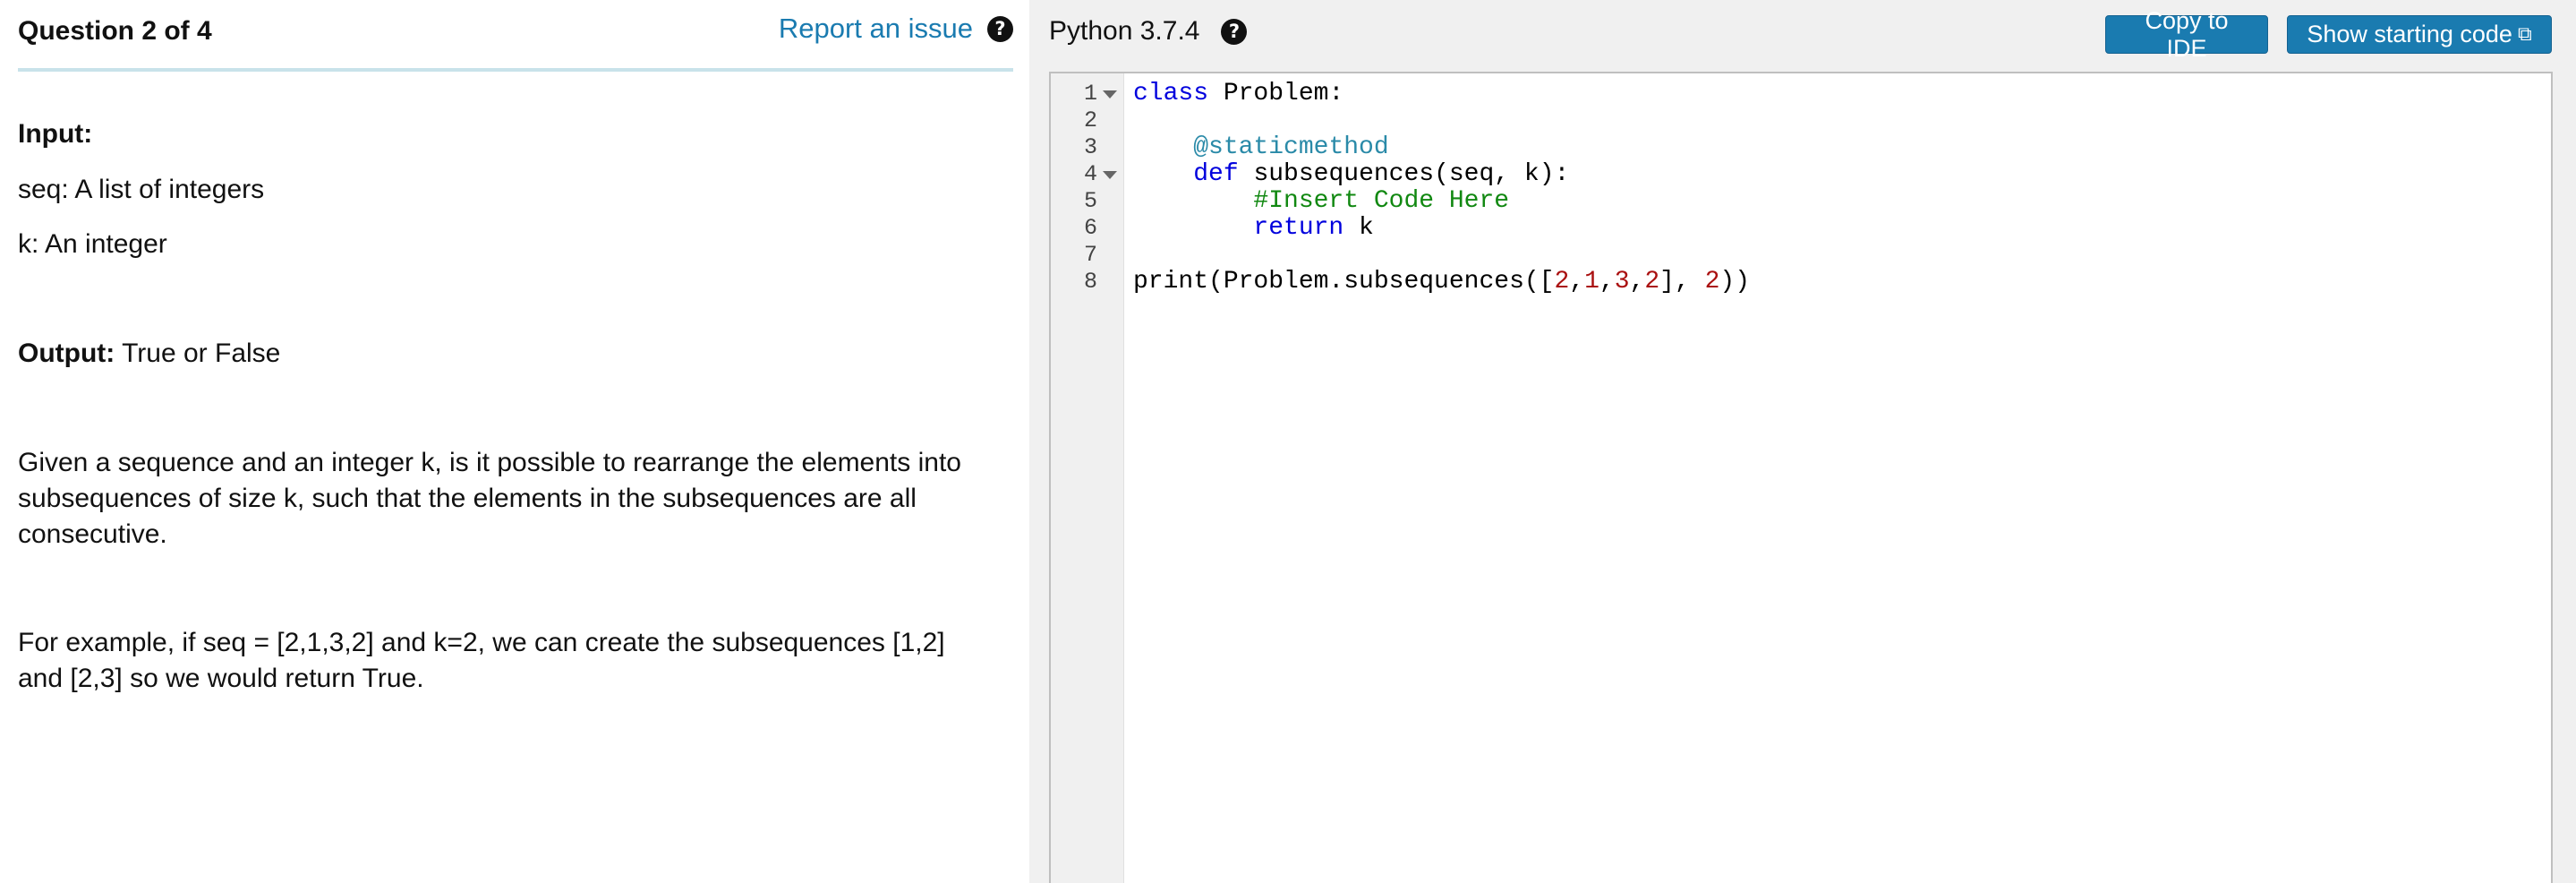  Describe the element at coordinates (1087, 174) in the screenshot. I see `line-number: 4` at that location.